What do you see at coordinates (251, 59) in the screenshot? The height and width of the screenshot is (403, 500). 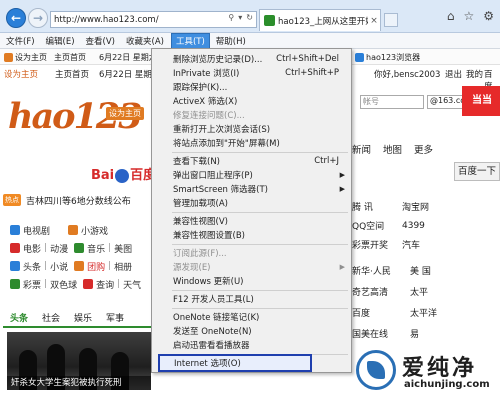 I see `menu-item-delete-history: 删除浏览历史记录(D)... Ctrl+Shift+Del` at bounding box center [251, 59].